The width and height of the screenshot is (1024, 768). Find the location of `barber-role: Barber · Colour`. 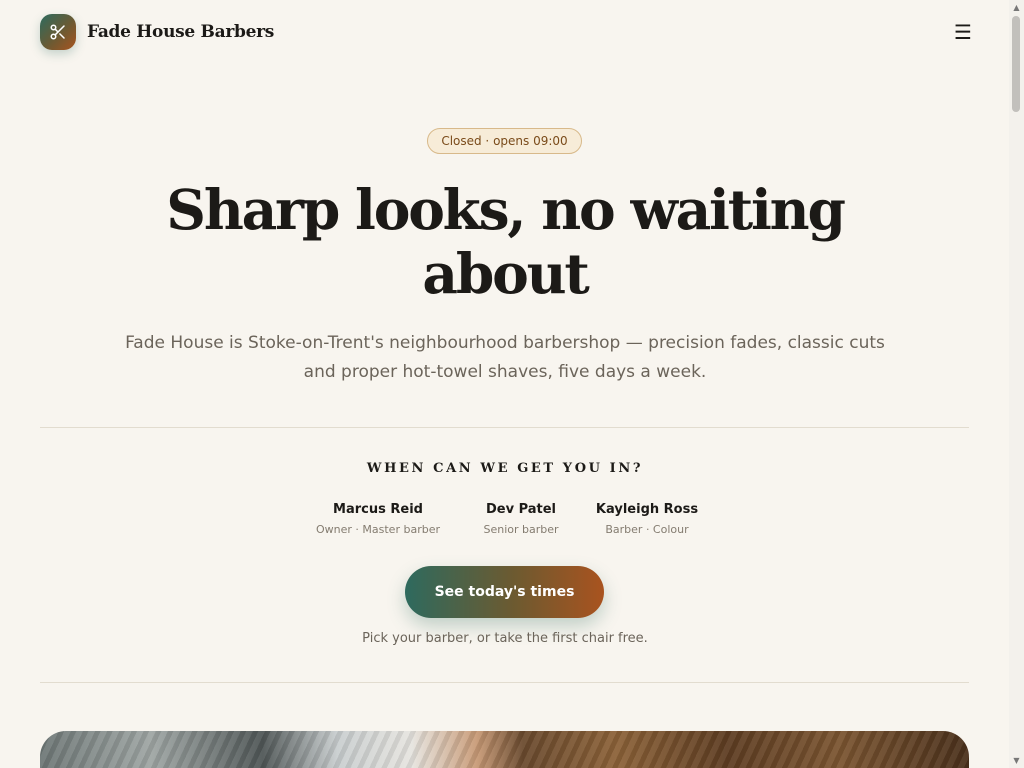

barber-role: Barber · Colour is located at coordinates (647, 529).